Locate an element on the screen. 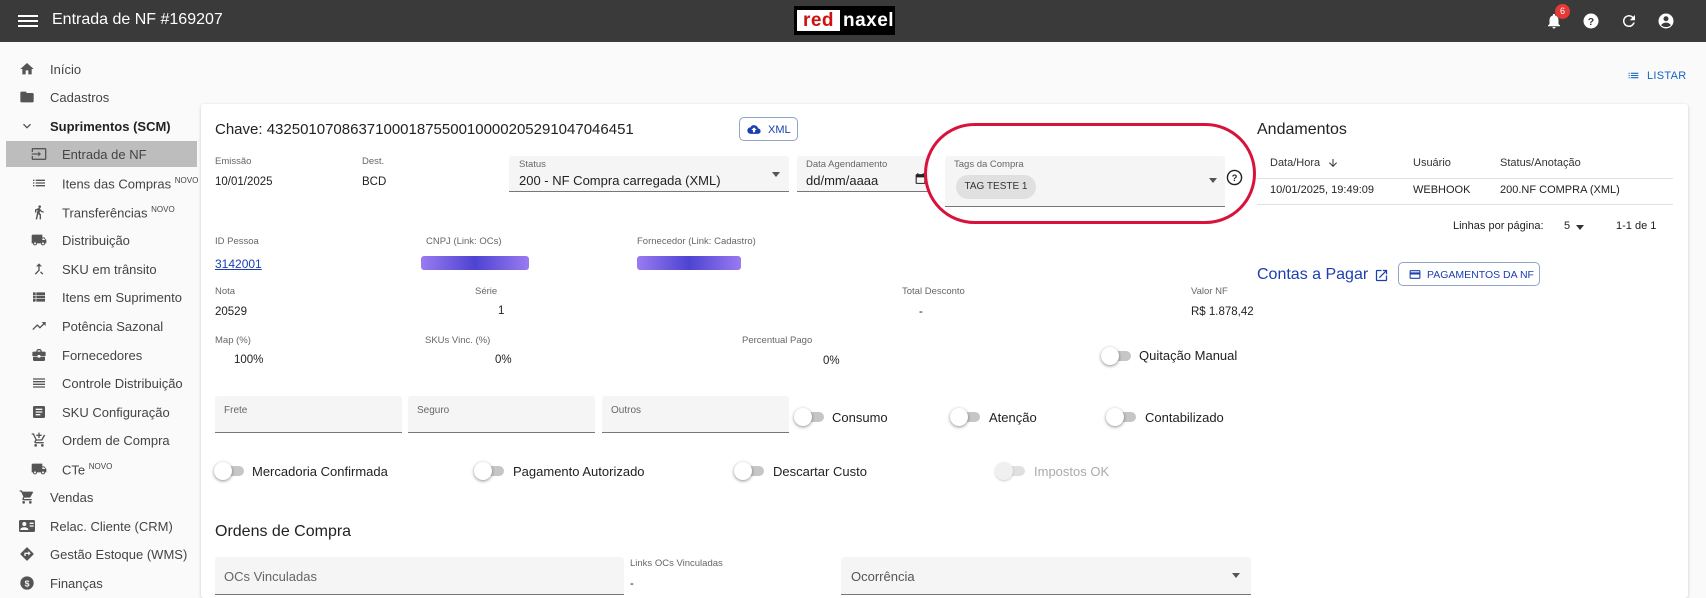 This screenshot has height=598, width=1706. help-icon: ? is located at coordinates (1591, 21).